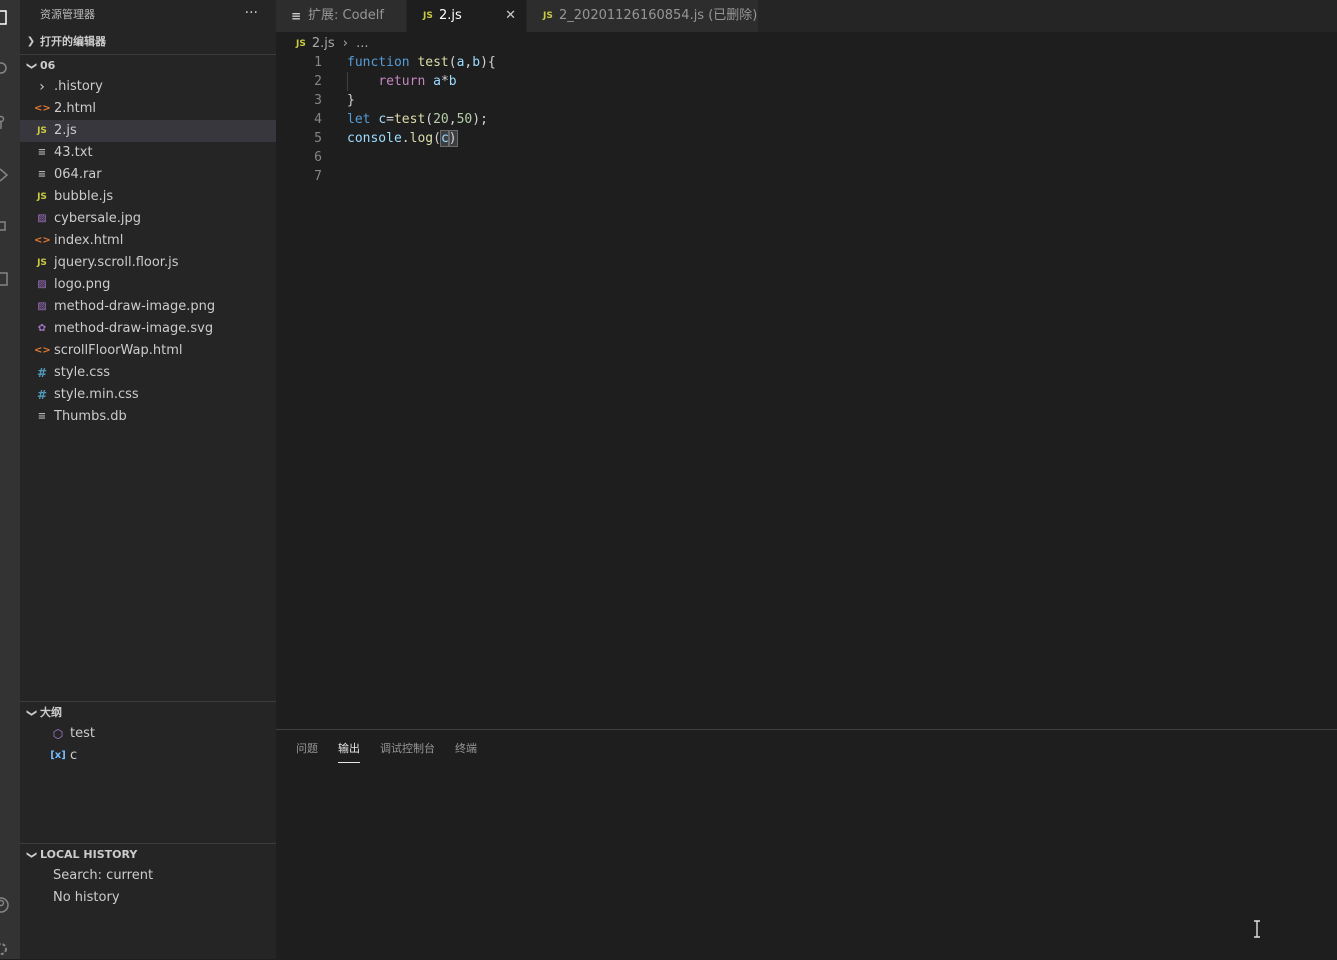 This screenshot has width=1337, height=960. I want to click on variable-symbol-icon: [x], so click(58, 755).